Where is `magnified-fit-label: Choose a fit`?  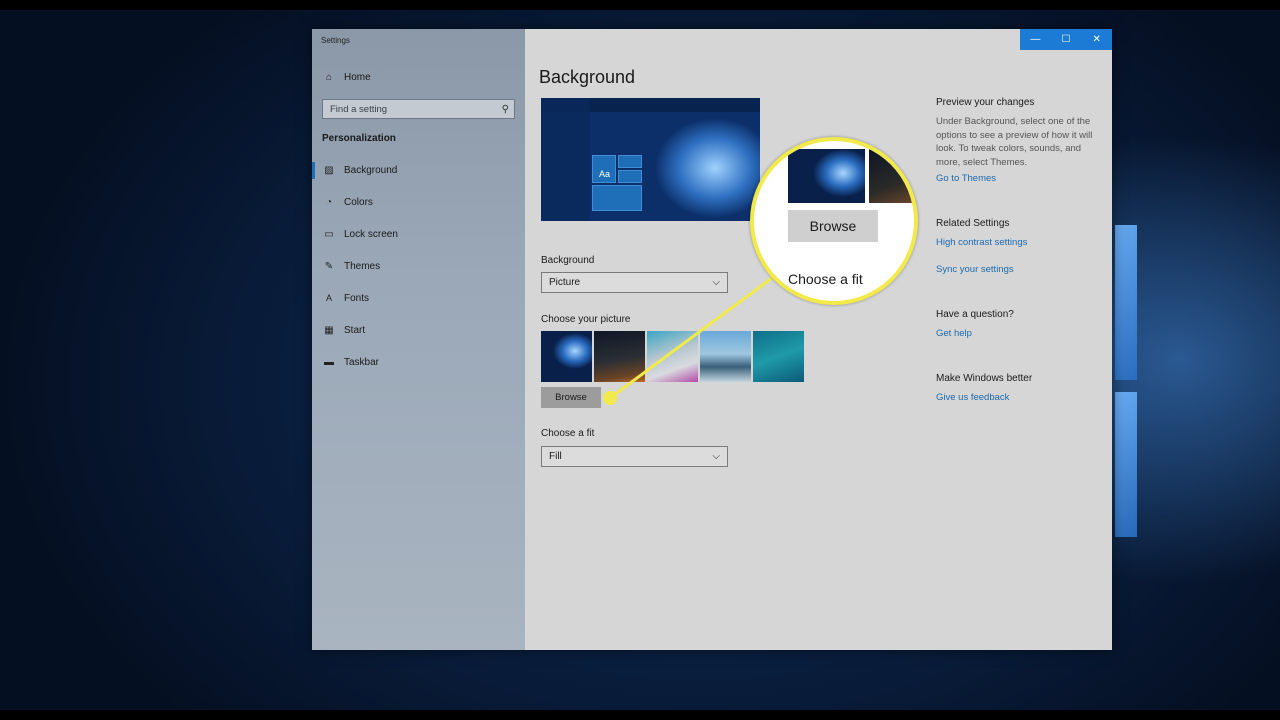 magnified-fit-label: Choose a fit is located at coordinates (825, 279).